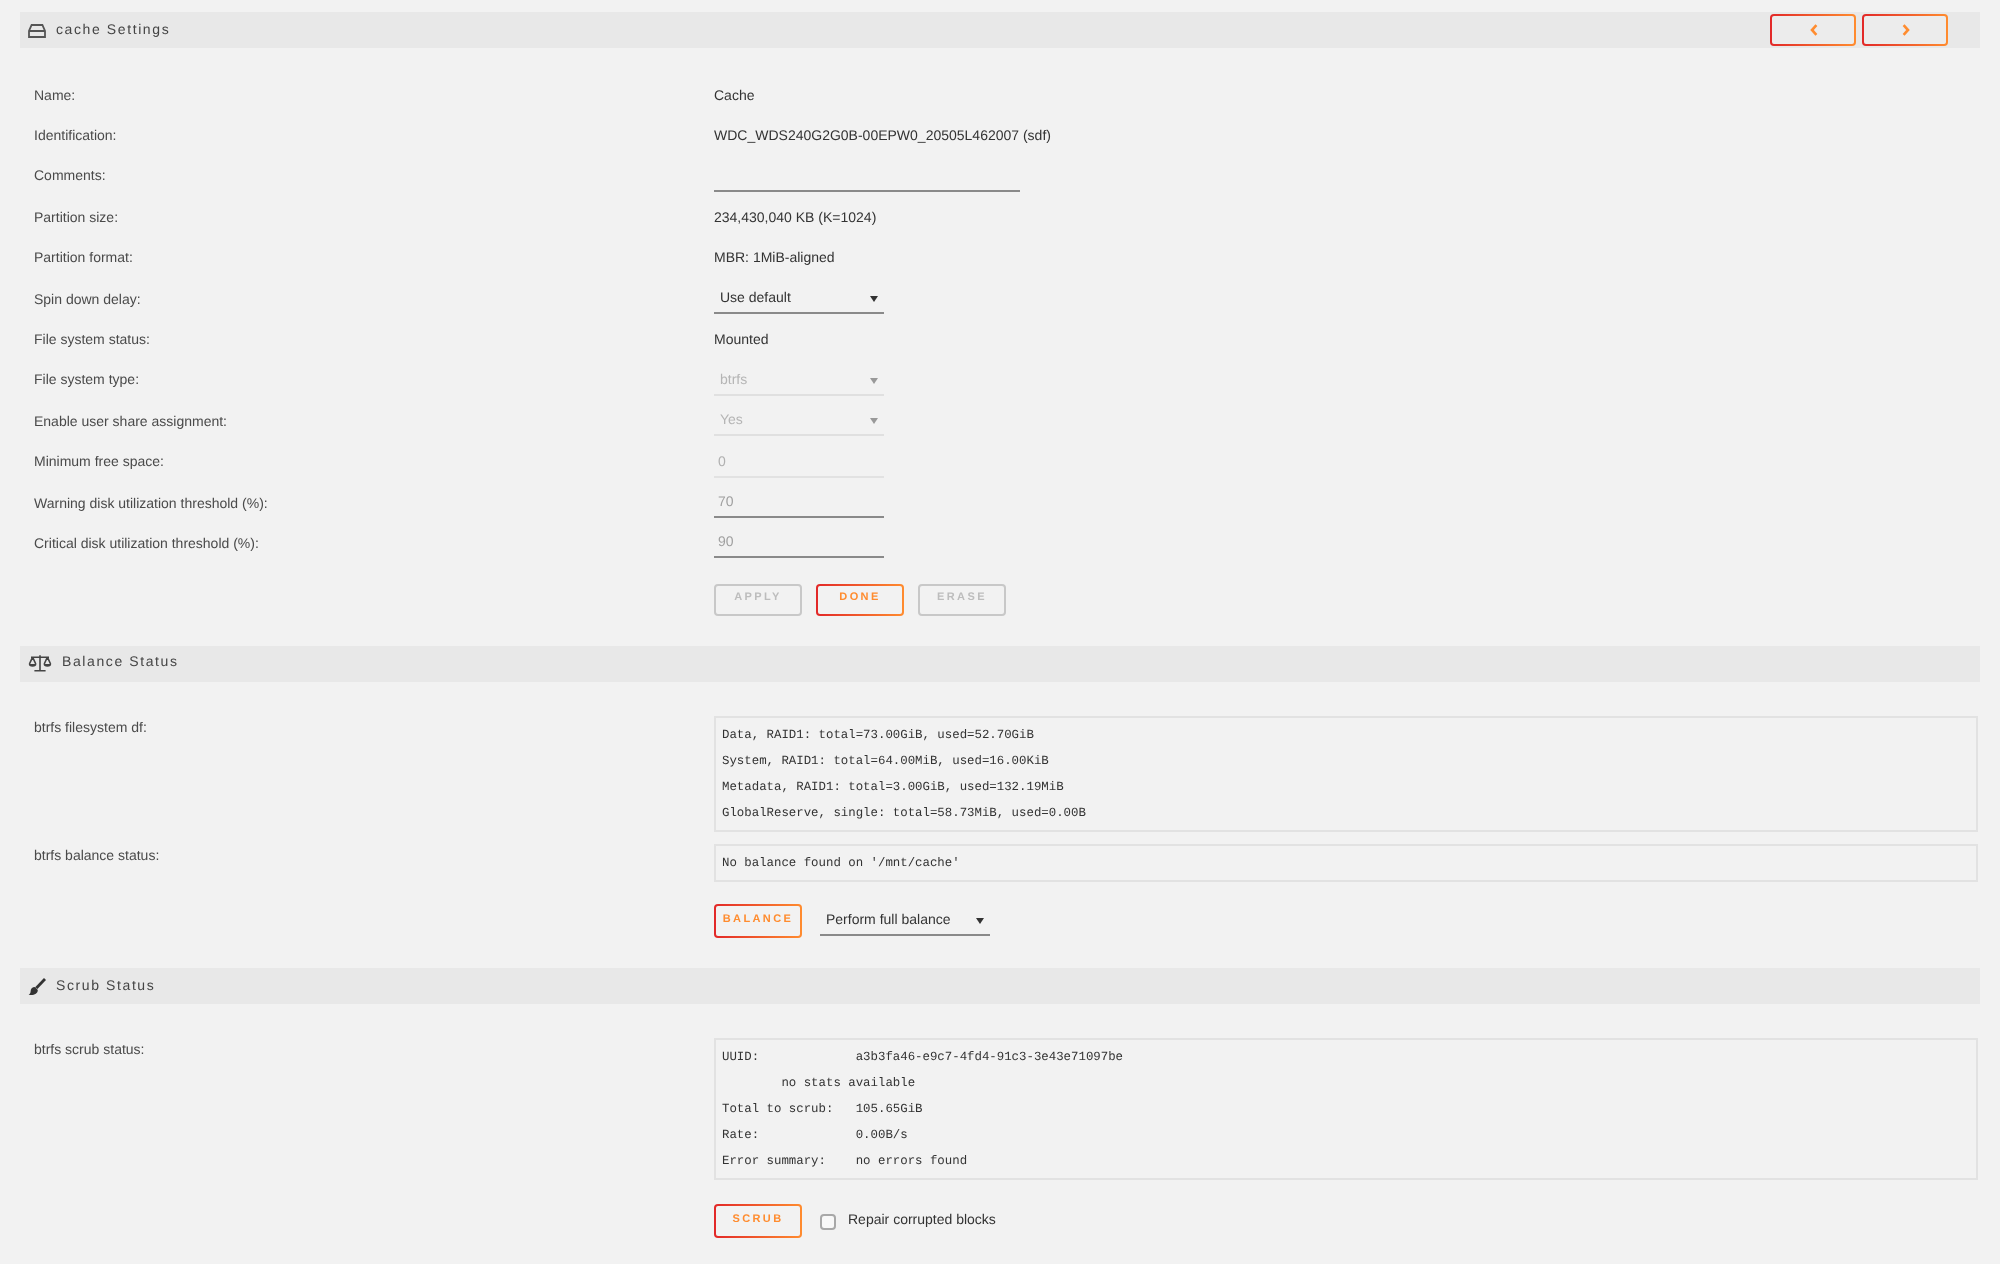  I want to click on brush-icon, so click(37, 986).